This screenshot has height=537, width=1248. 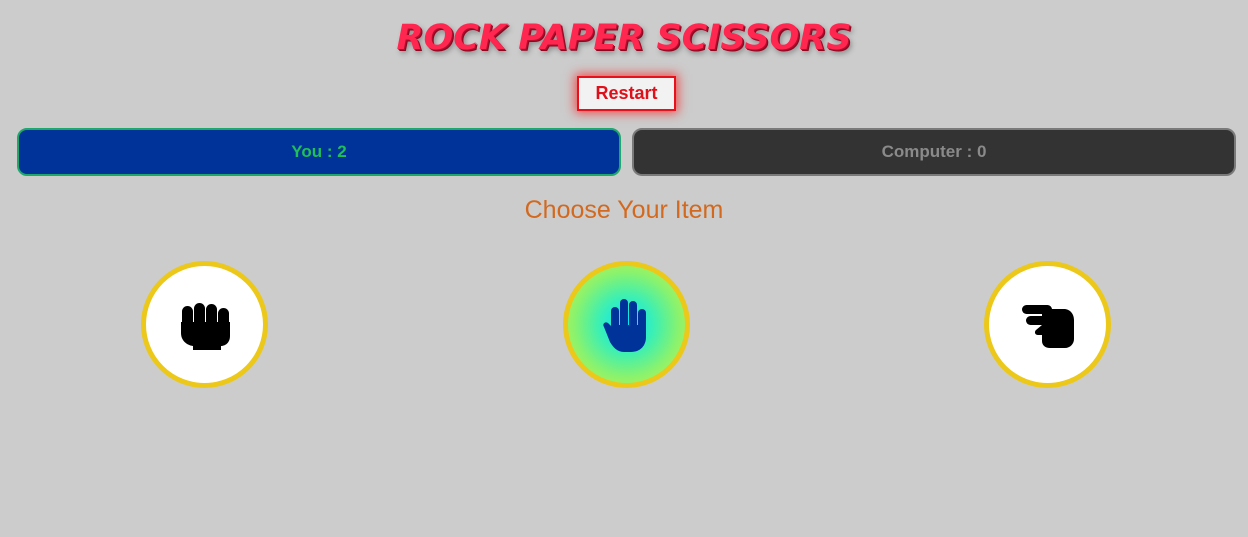 I want to click on rock-choice-button, so click(x=204, y=324).